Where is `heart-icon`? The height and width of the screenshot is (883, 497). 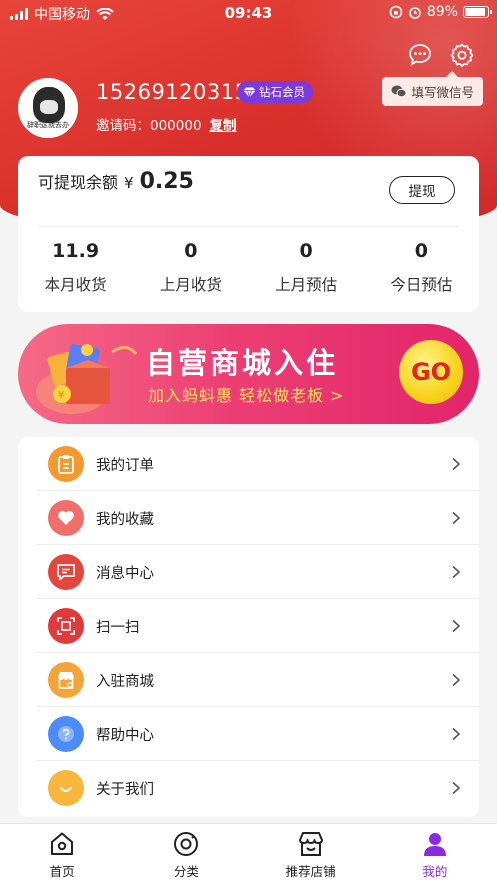 heart-icon is located at coordinates (66, 518).